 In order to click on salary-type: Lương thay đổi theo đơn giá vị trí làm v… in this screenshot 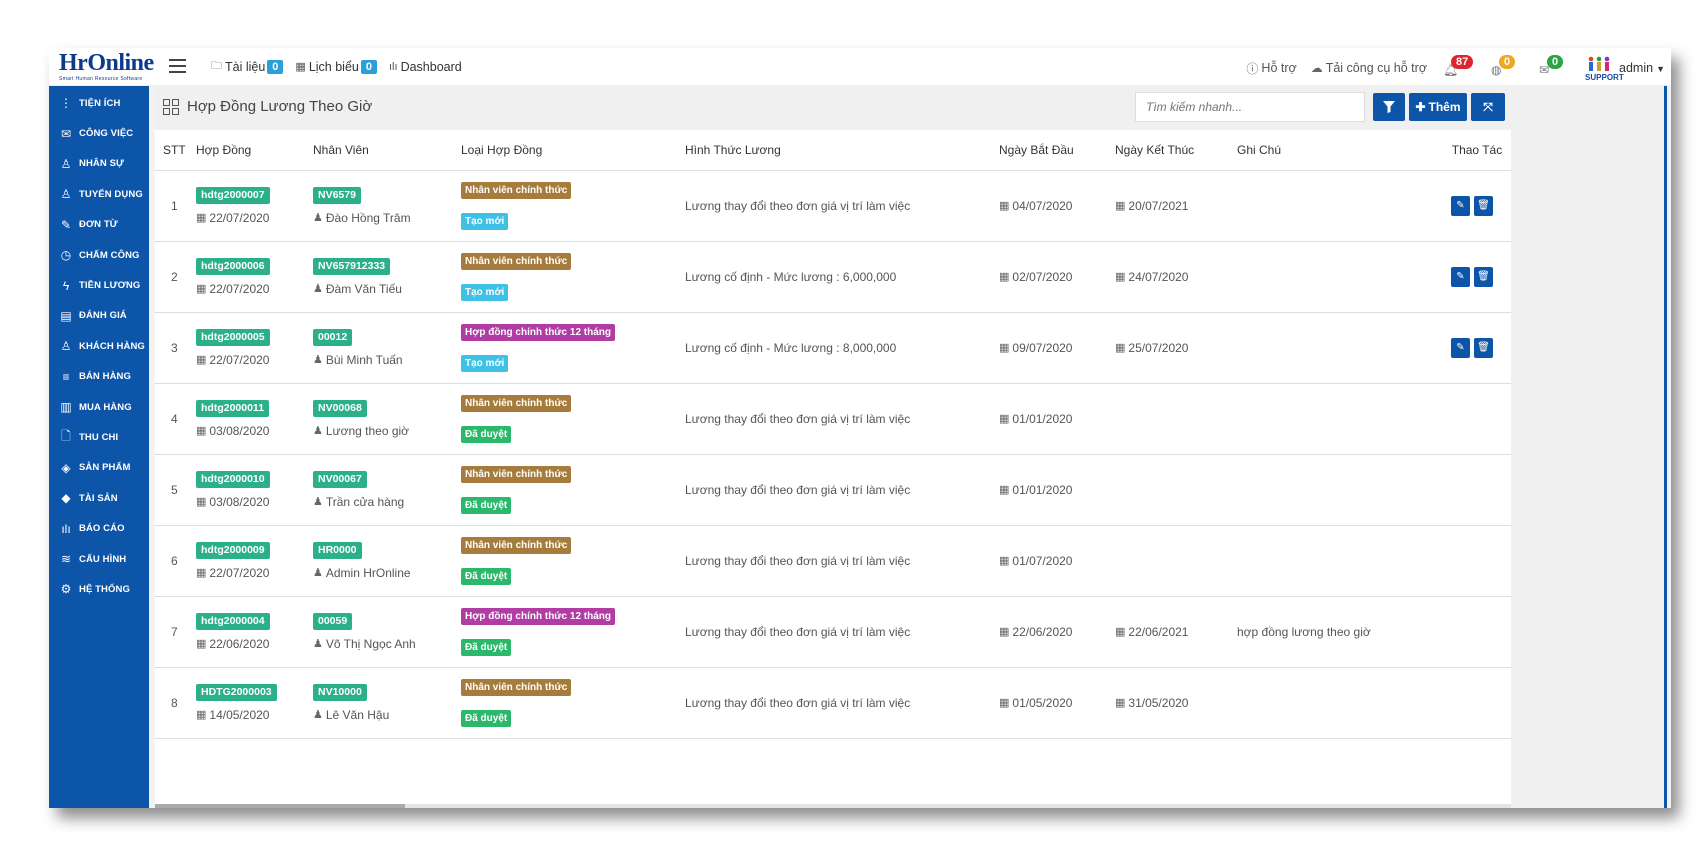, I will do `click(834, 561)`.